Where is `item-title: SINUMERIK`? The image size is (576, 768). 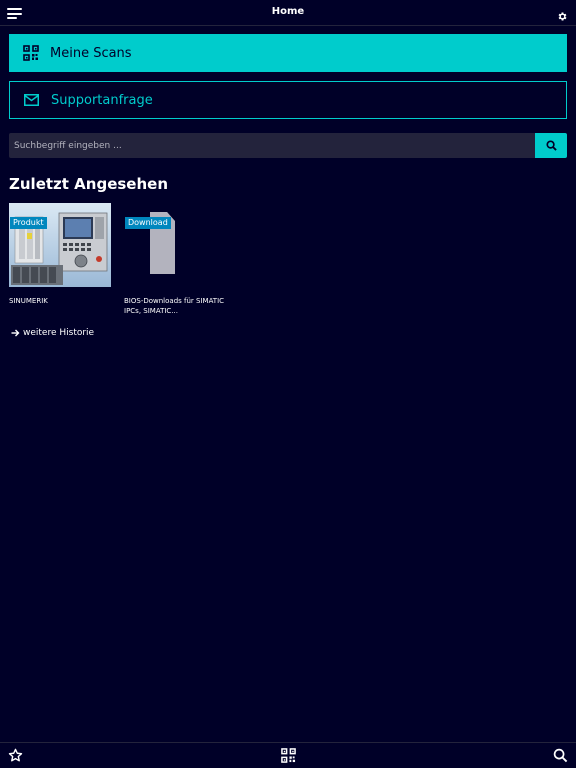 item-title: SINUMERIK is located at coordinates (28, 301).